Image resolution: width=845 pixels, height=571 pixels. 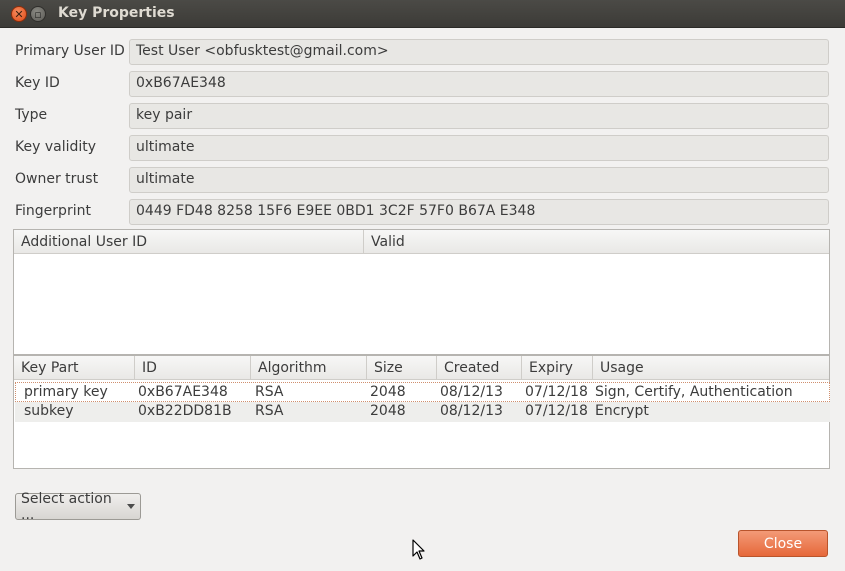 What do you see at coordinates (418, 549) in the screenshot?
I see `mouse-pointer-icon` at bounding box center [418, 549].